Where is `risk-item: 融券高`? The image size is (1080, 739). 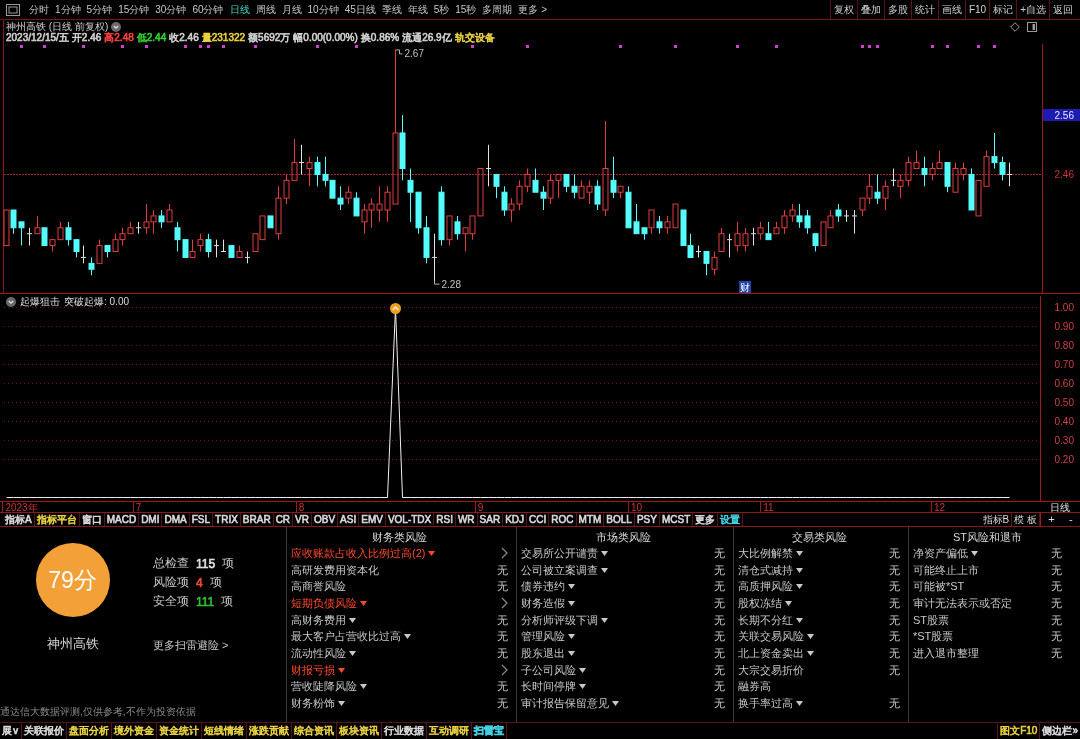
risk-item: 融券高 is located at coordinates (754, 687).